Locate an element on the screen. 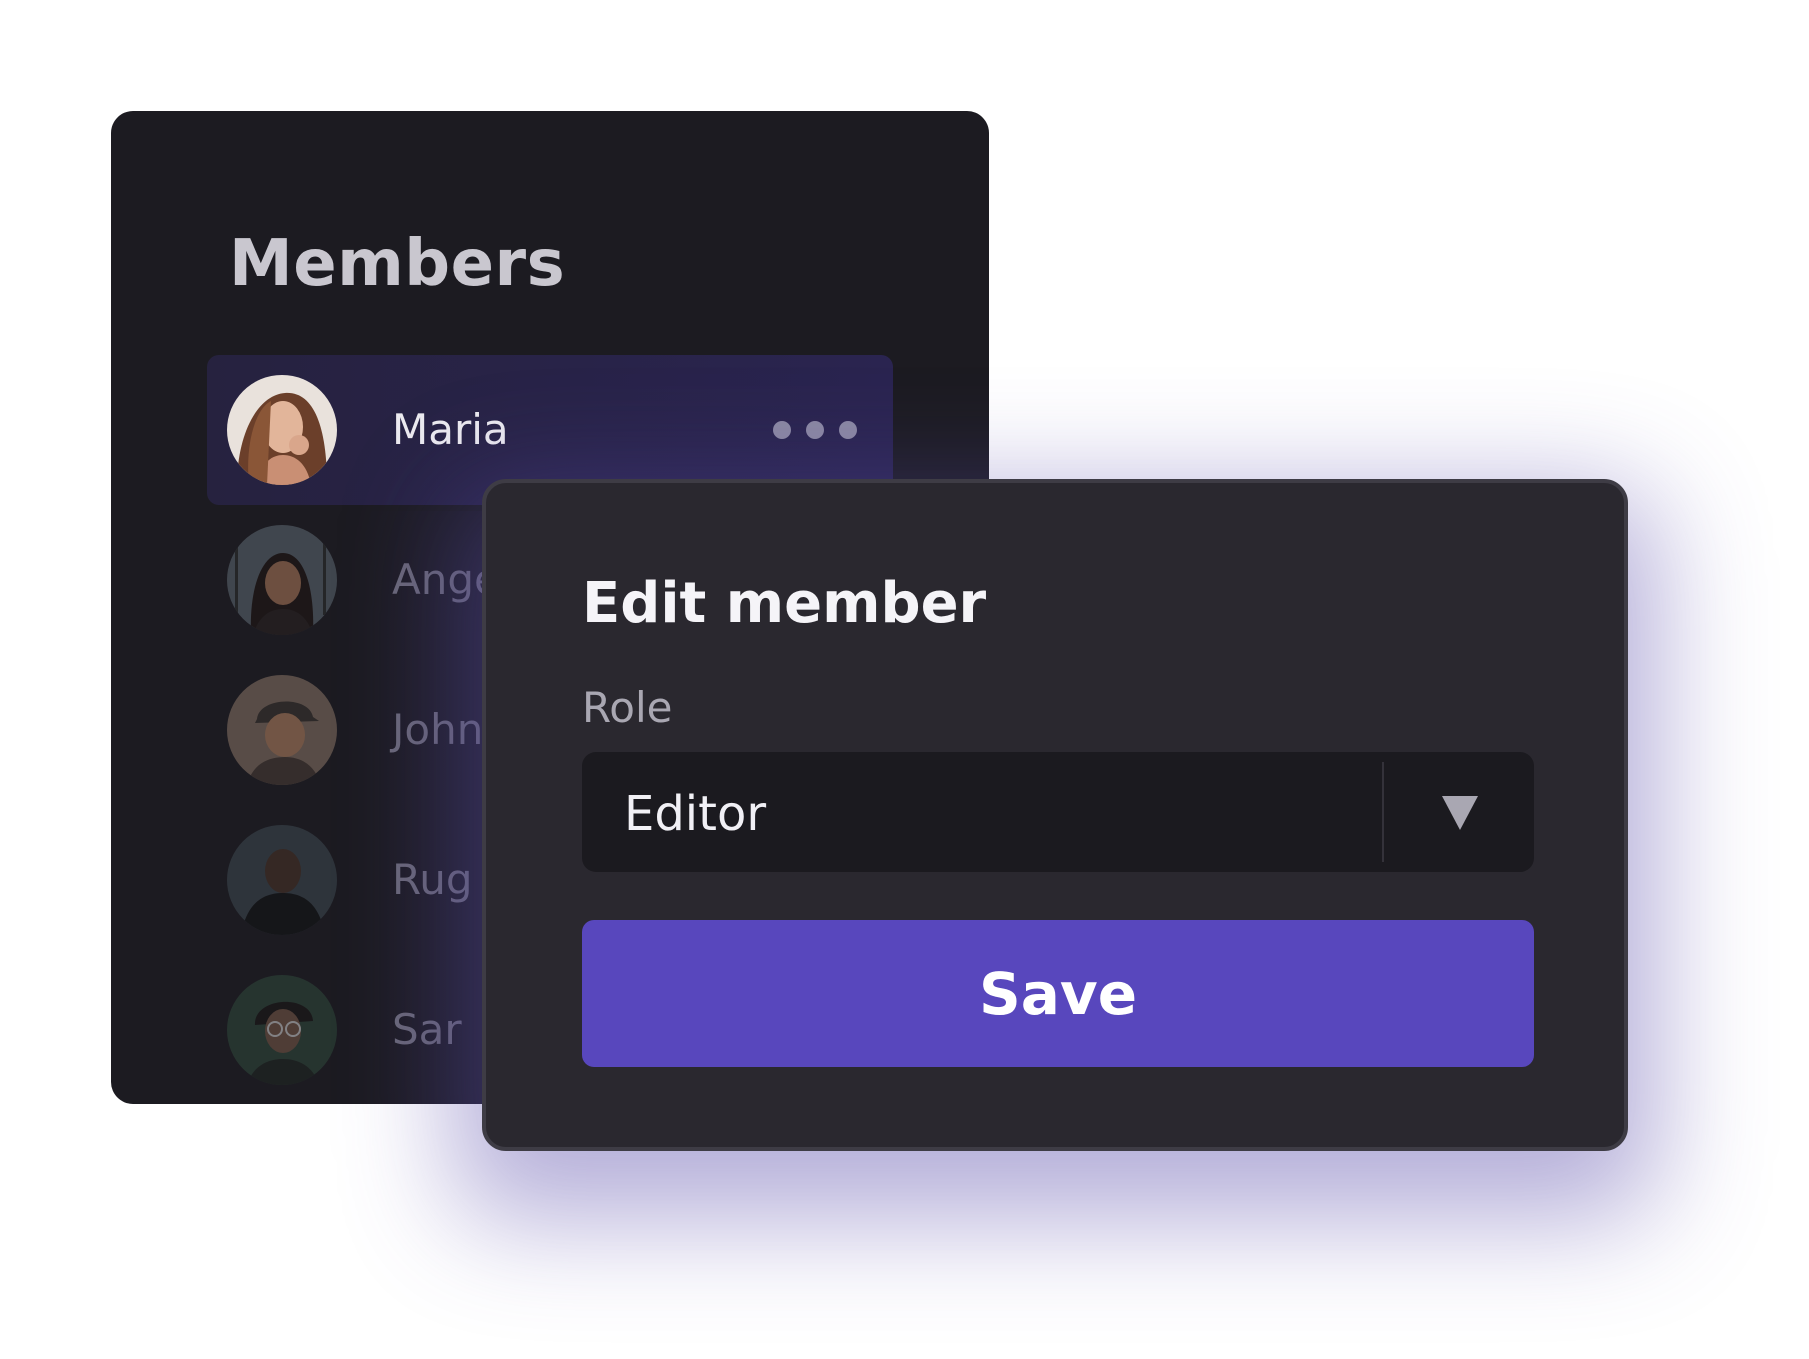  role-select-value: Editor is located at coordinates (695, 814).